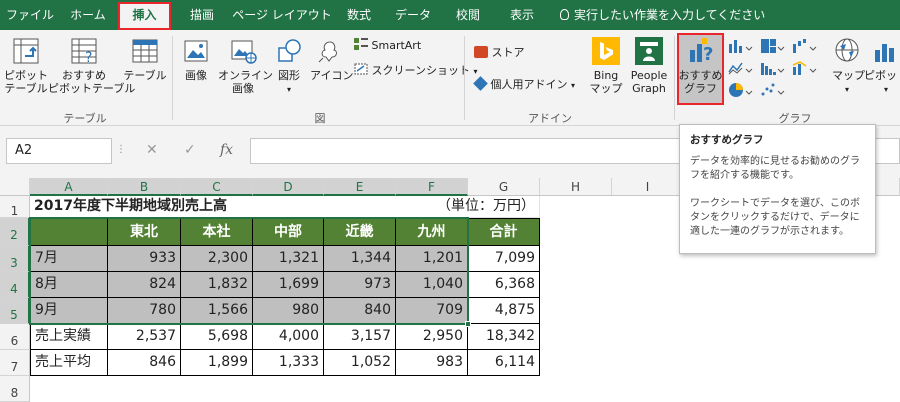 The height and width of the screenshot is (402, 900). I want to click on smartart-button: SmartArt, so click(387, 45).